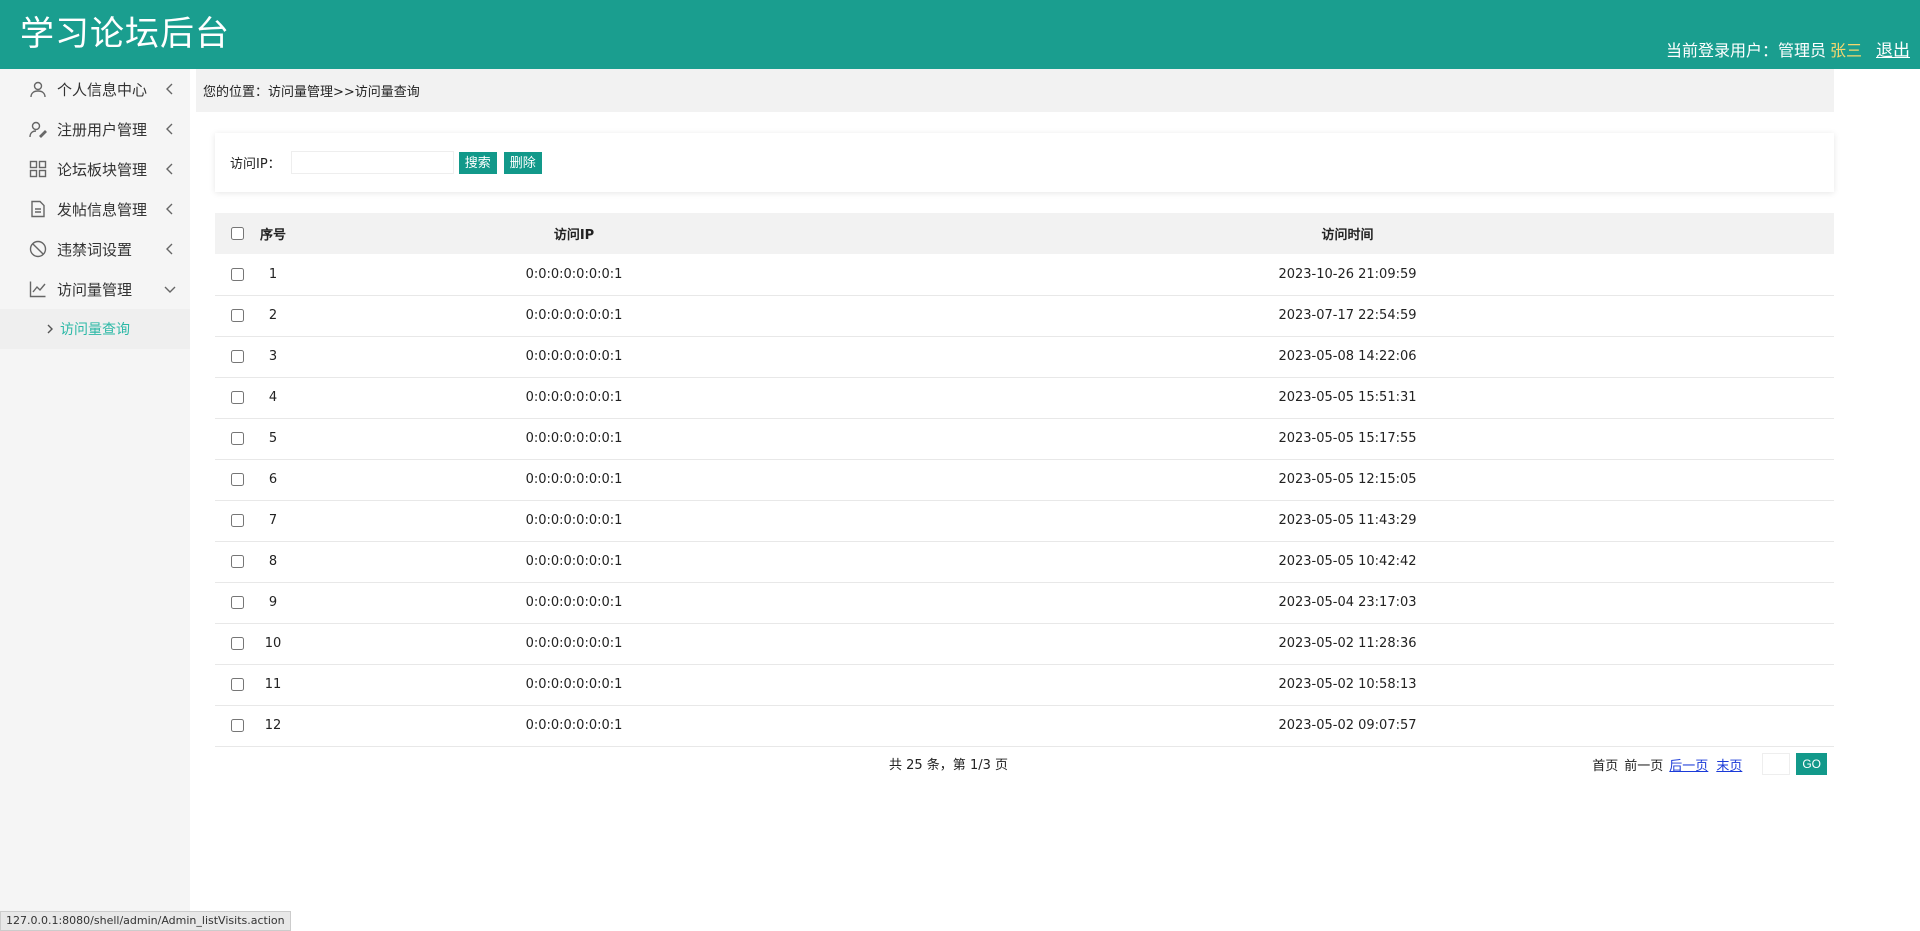  Describe the element at coordinates (273, 685) in the screenshot. I see `row-no: 11` at that location.